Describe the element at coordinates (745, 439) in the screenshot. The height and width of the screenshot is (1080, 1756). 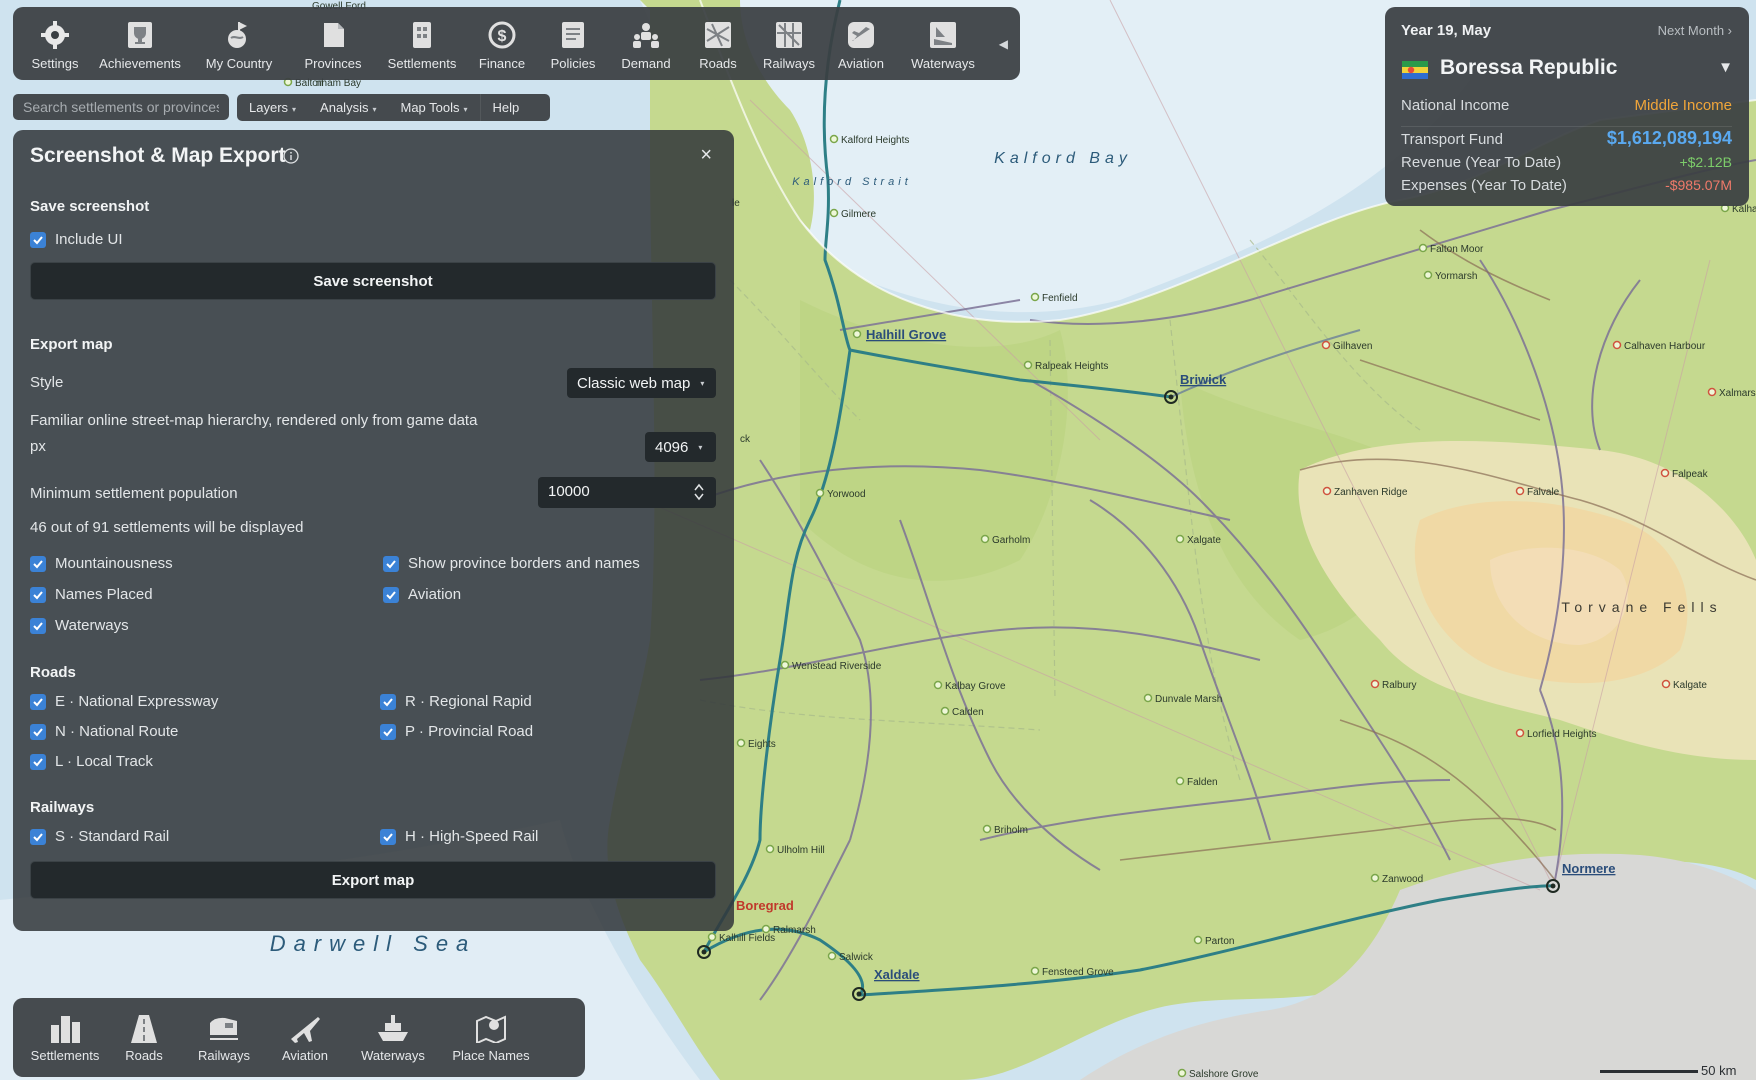
I see `partial-place-label: ck` at that location.